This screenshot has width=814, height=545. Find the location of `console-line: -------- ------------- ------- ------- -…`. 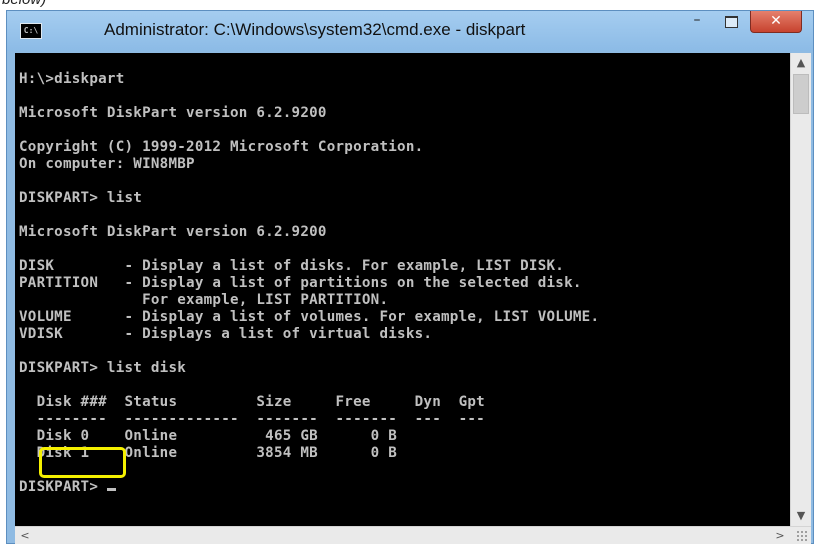

console-line: -------- ------------- ------- ------- -… is located at coordinates (252, 419).